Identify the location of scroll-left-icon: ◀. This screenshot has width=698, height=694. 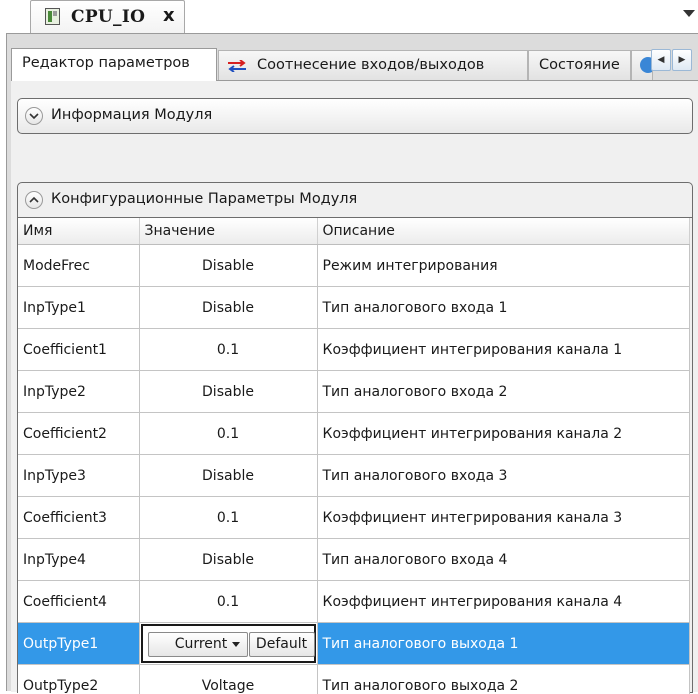
(661, 60).